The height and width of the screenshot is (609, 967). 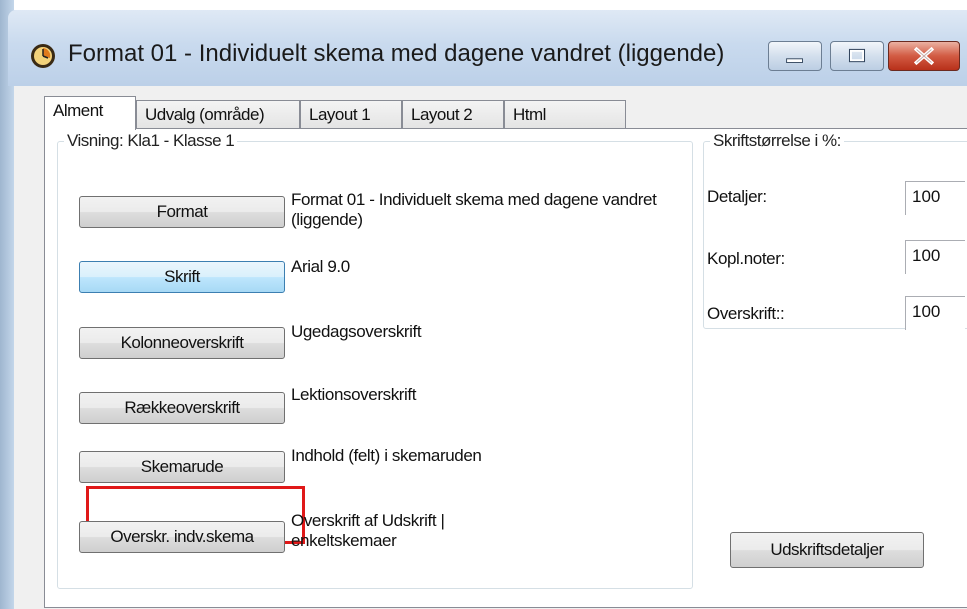 I want to click on tab-html: Html, so click(x=565, y=114).